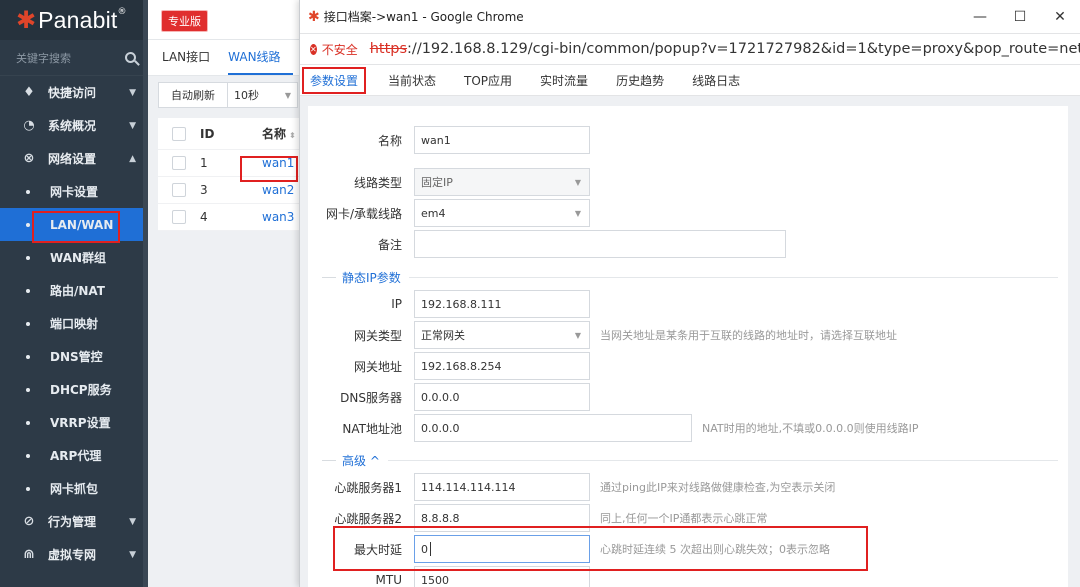 The height and width of the screenshot is (587, 1080). What do you see at coordinates (502, 182) in the screenshot?
I see `line-type-select: 固定IP ▼` at bounding box center [502, 182].